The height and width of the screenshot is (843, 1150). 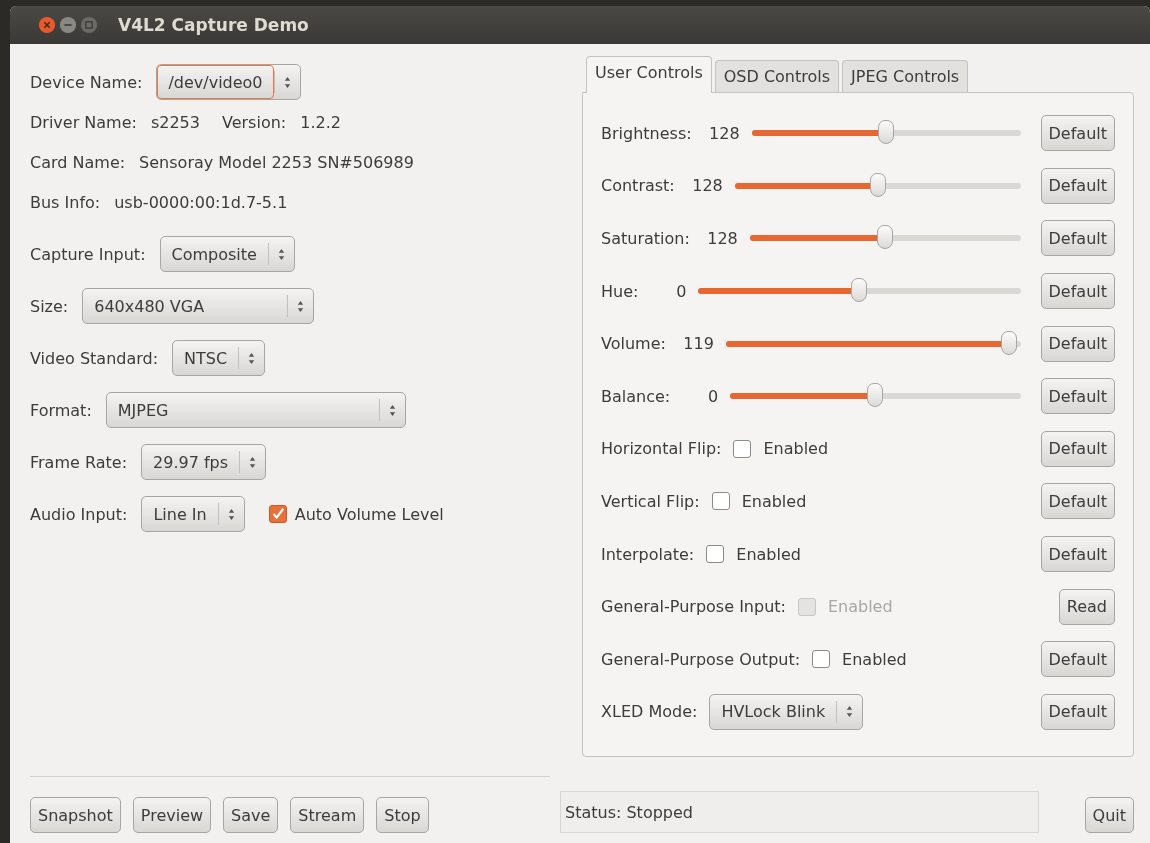 I want to click on dropdown: 640x480 VGA, so click(x=198, y=306).